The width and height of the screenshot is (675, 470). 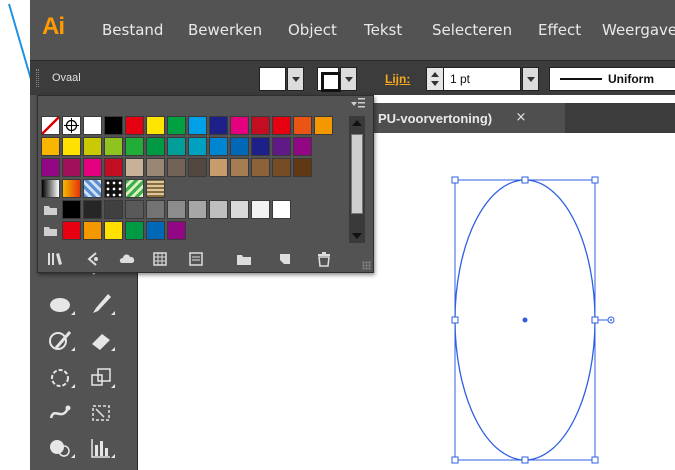 I want to click on library-icon, so click(x=56, y=259).